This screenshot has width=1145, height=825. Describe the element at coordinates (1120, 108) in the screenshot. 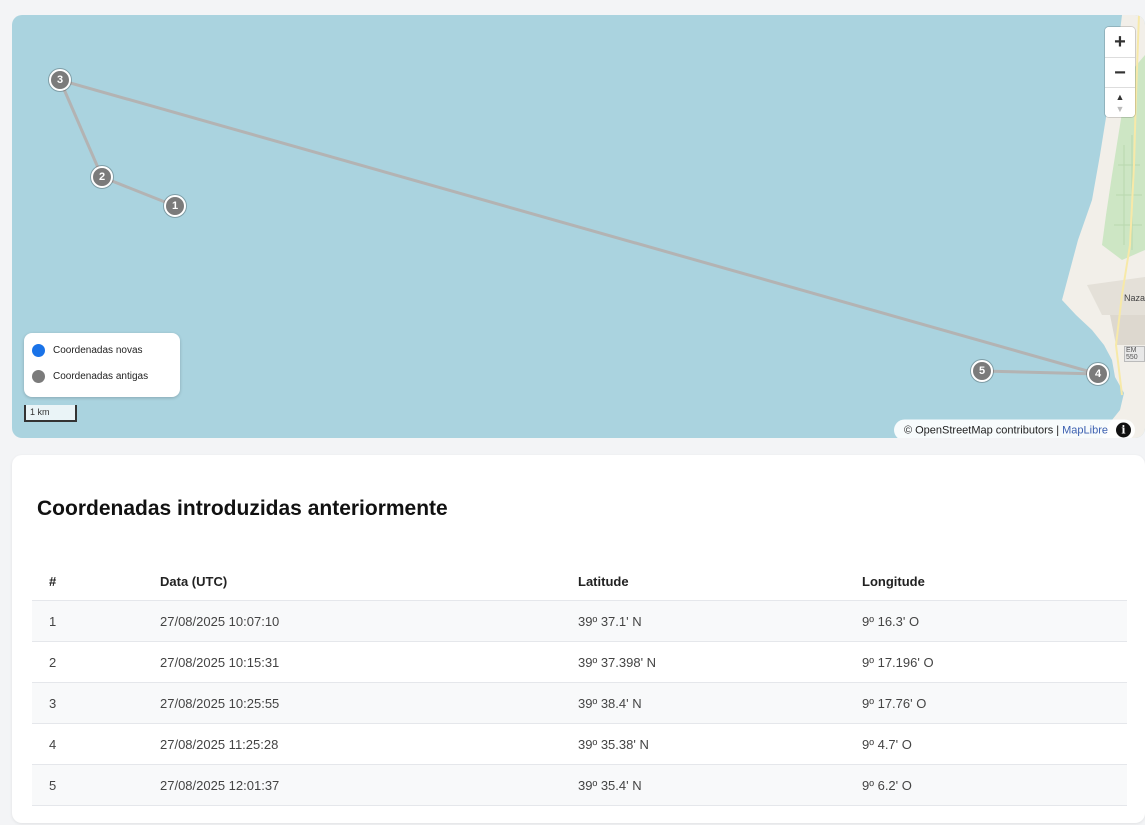

I see `compass-icon-south: ▼` at that location.